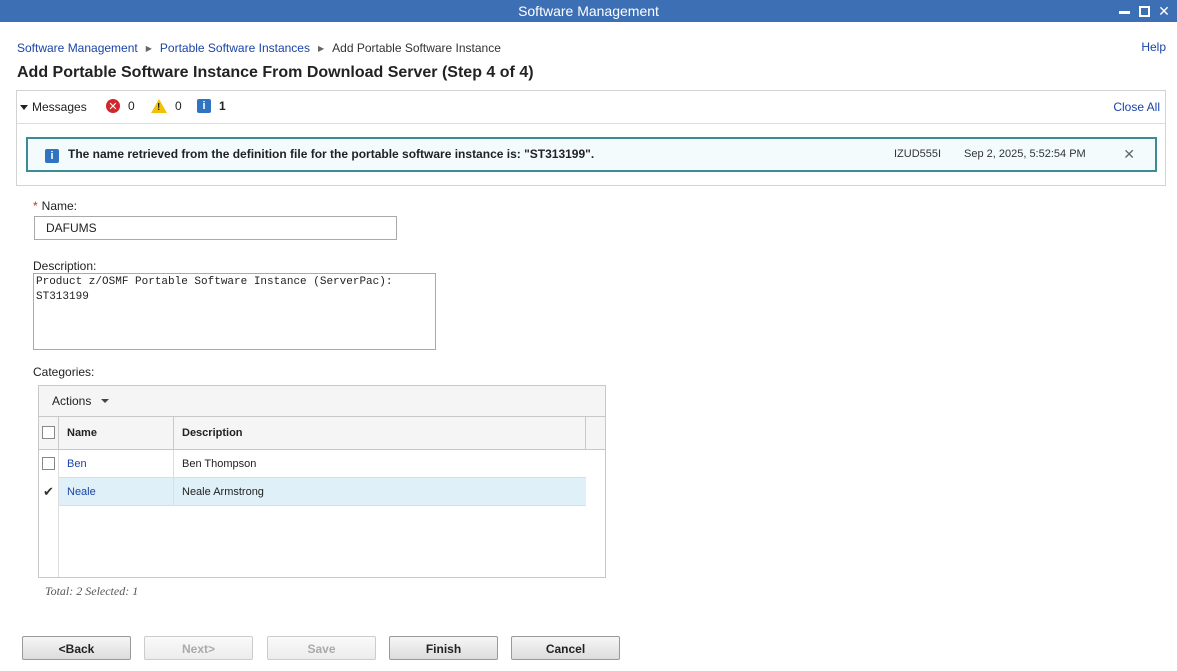 The width and height of the screenshot is (1177, 671). Describe the element at coordinates (48, 463) in the screenshot. I see `row-checkbox-ben` at that location.